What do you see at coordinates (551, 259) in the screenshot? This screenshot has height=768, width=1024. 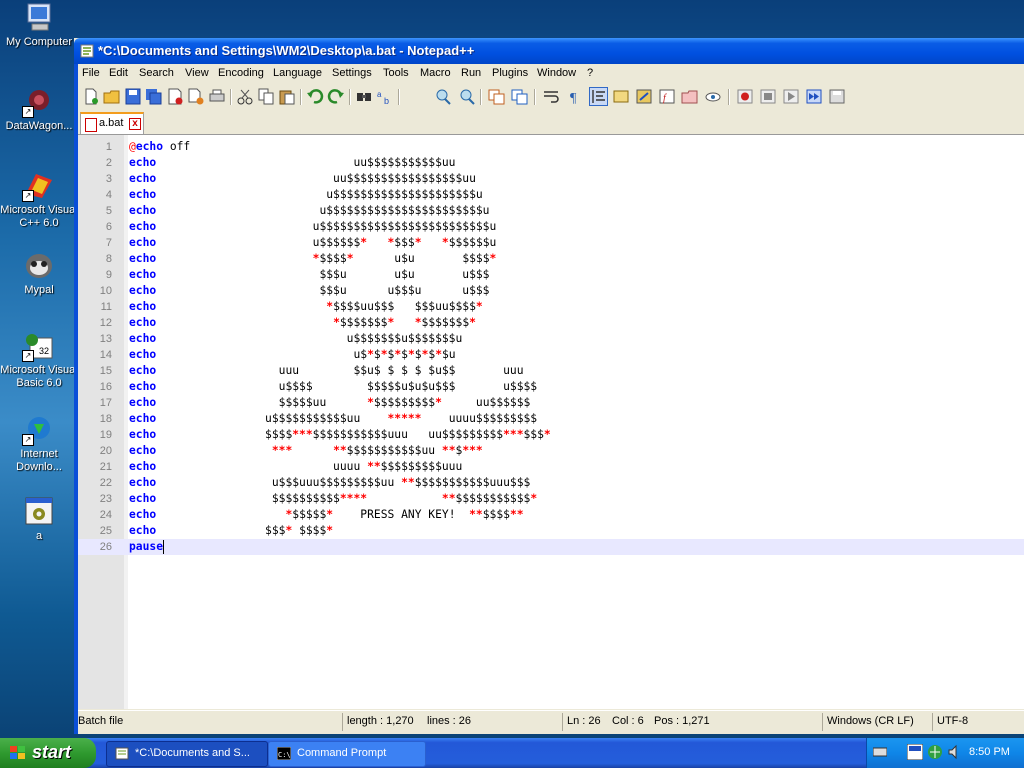 I see `code-line: 8 echo *$$$$* u$u $$$$*` at bounding box center [551, 259].